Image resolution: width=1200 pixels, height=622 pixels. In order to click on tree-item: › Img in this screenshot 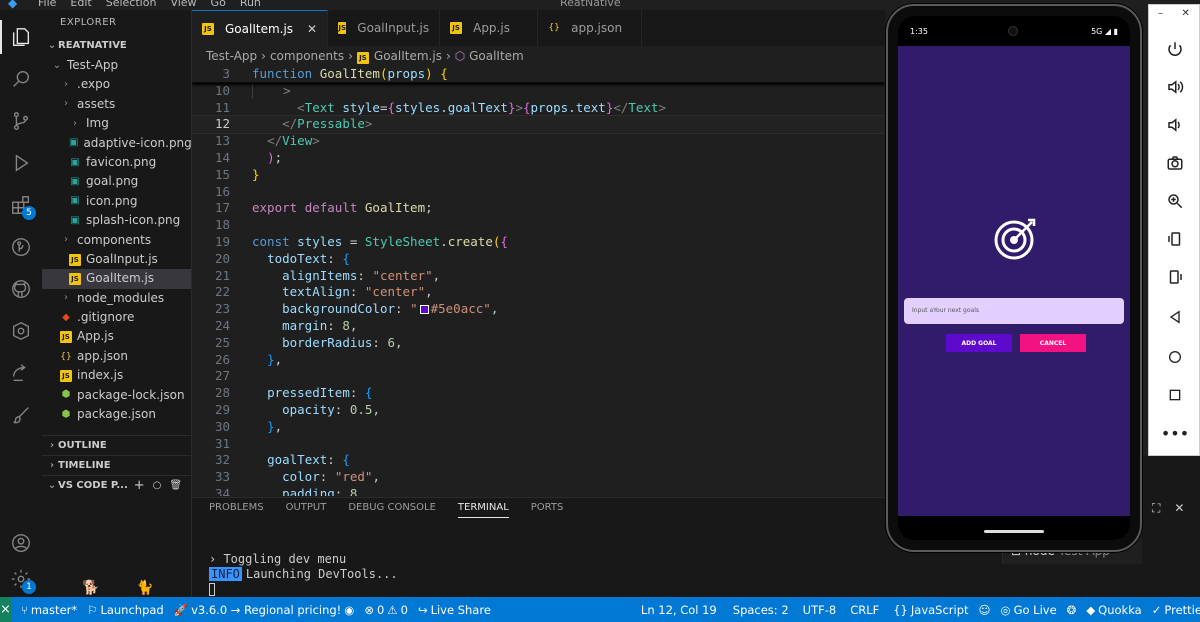, I will do `click(116, 123)`.